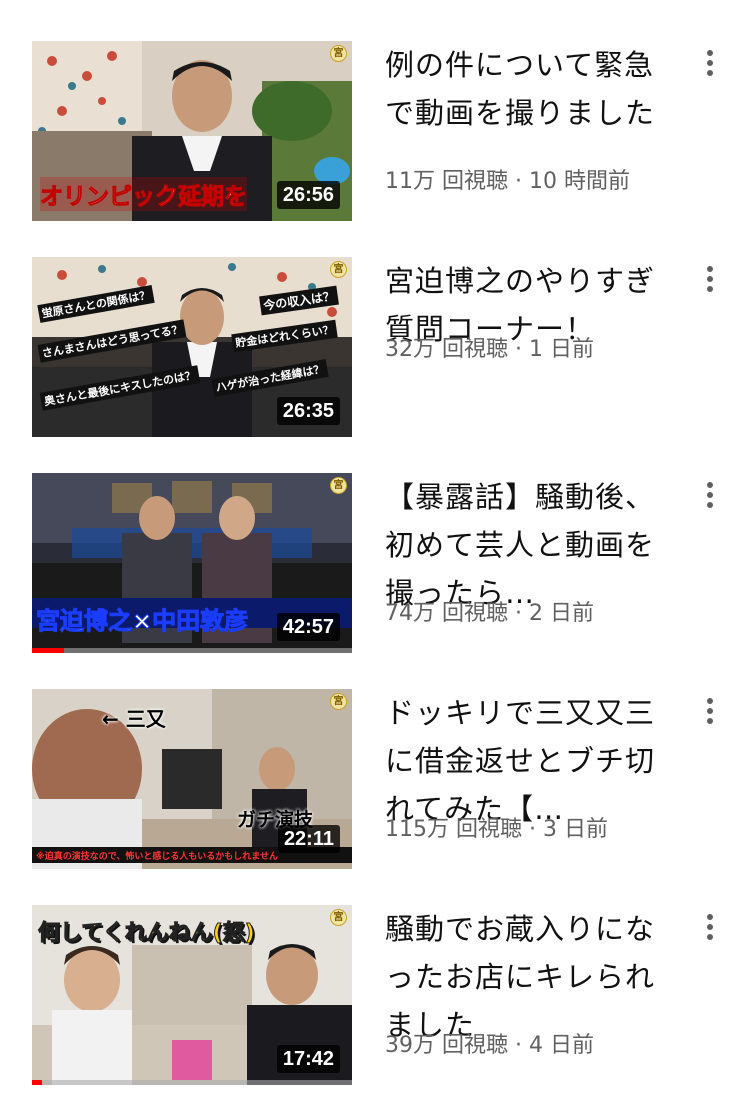 The height and width of the screenshot is (1097, 750). I want to click on upload-age: 1 日前, so click(561, 349).